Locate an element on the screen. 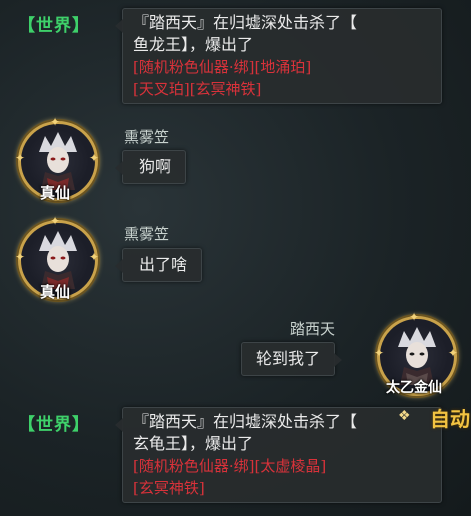 This screenshot has width=471, height=516. item-link: [随机粉色仙器·绑][地涌珀] is located at coordinates (283, 67).